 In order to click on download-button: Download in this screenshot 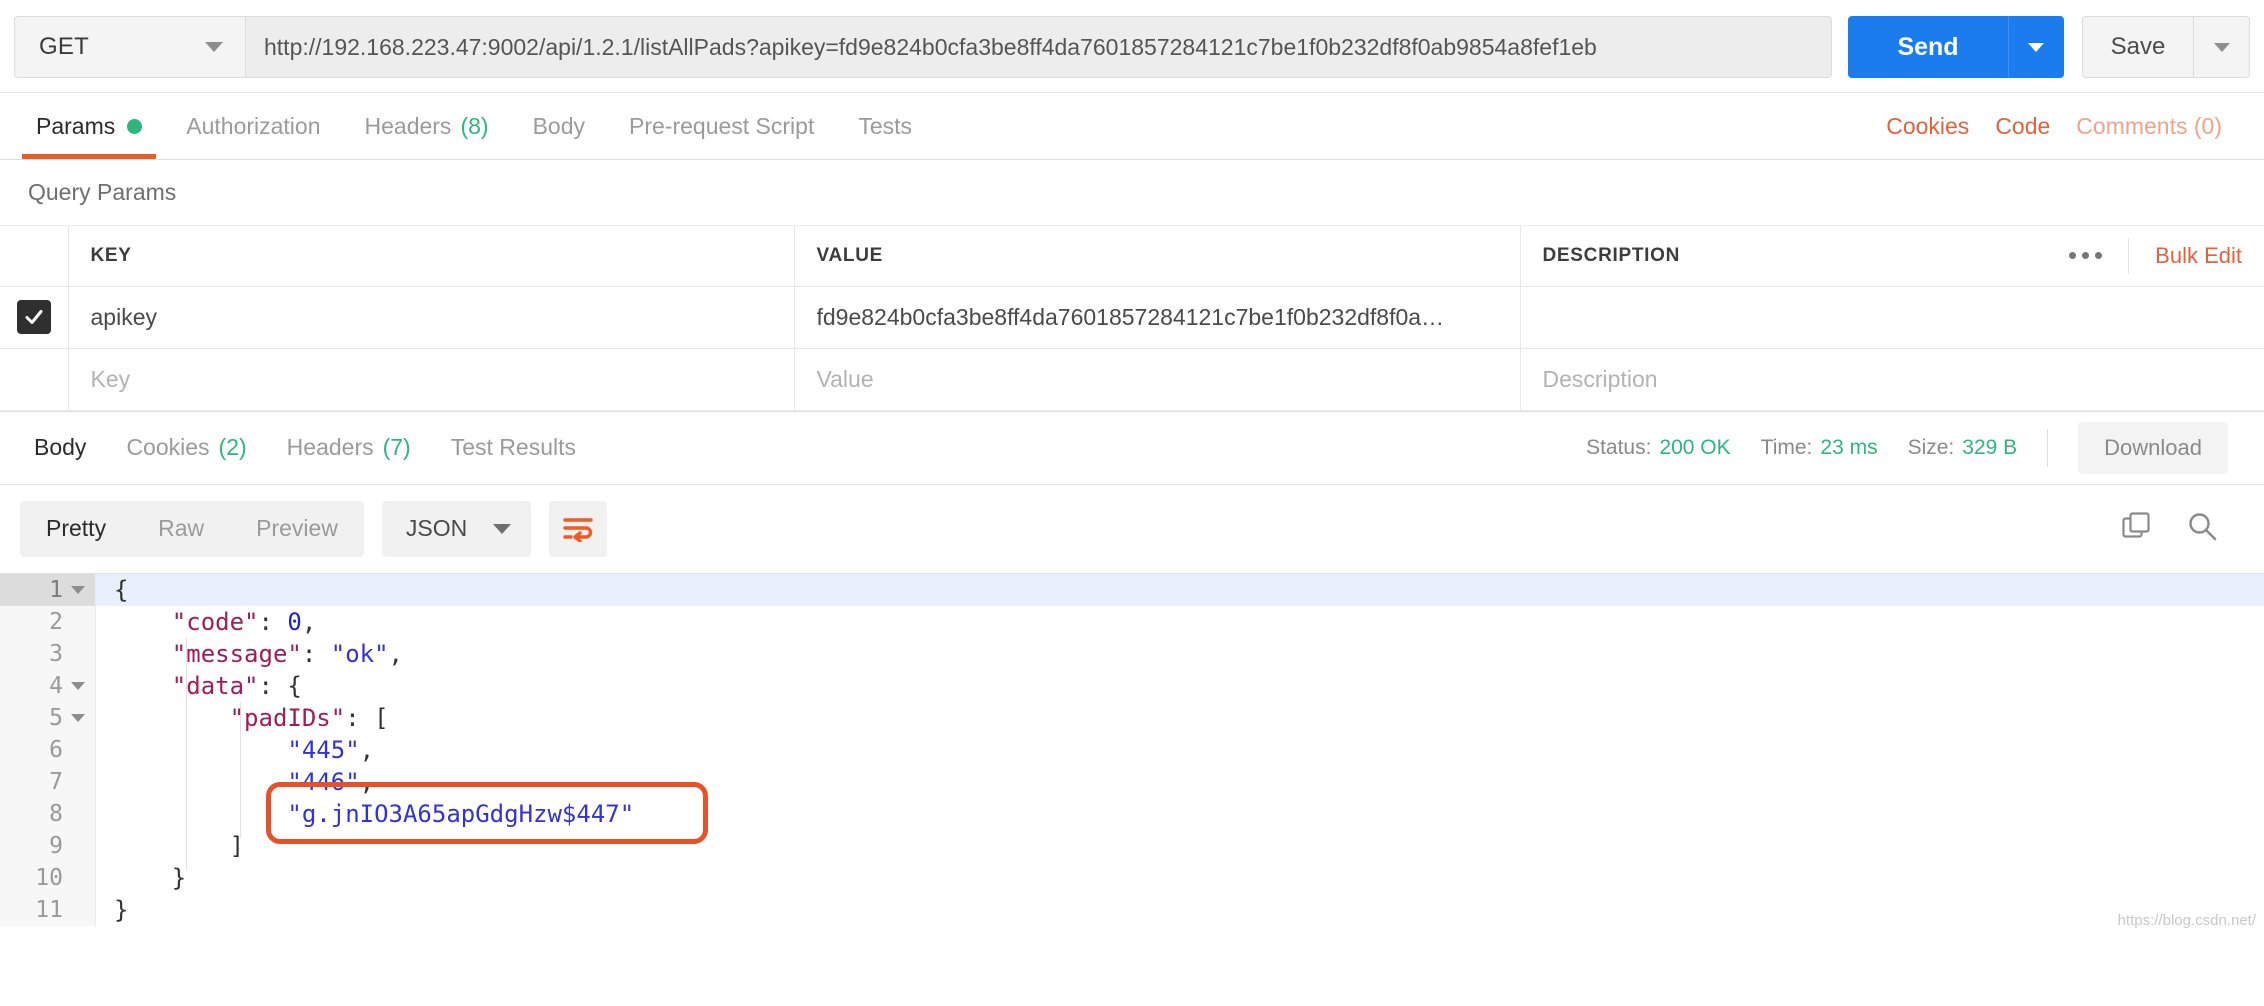, I will do `click(2153, 447)`.